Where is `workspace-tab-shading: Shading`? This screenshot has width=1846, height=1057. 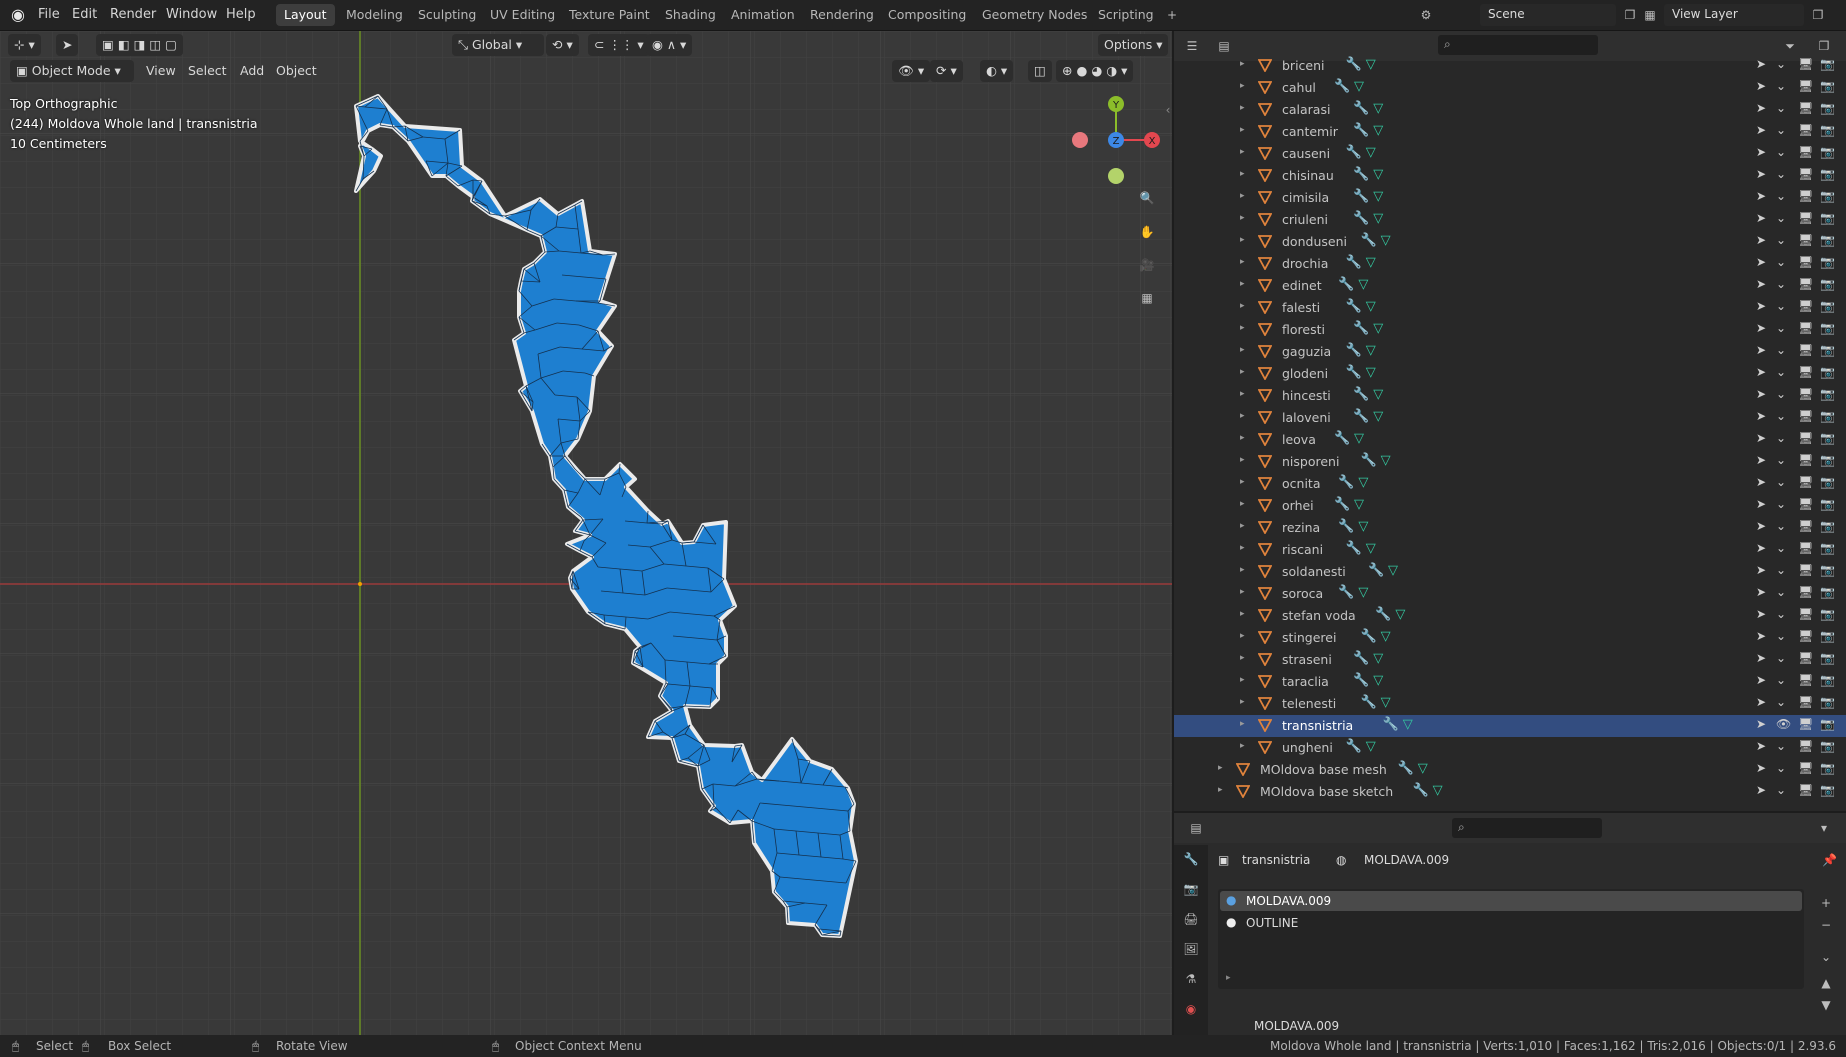
workspace-tab-shading: Shading is located at coordinates (690, 15).